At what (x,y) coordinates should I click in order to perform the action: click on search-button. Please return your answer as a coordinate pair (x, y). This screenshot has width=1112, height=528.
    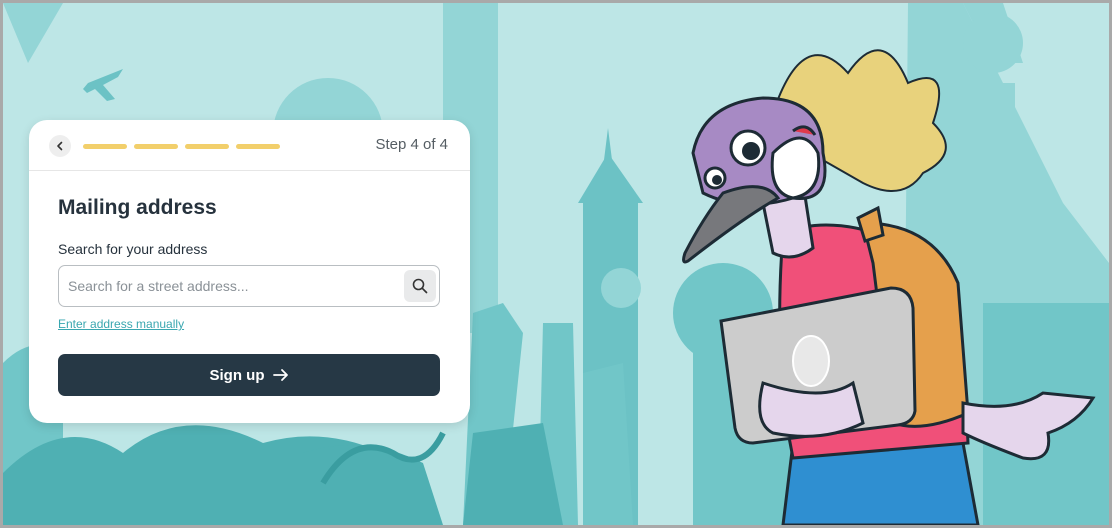
    Looking at the image, I should click on (420, 286).